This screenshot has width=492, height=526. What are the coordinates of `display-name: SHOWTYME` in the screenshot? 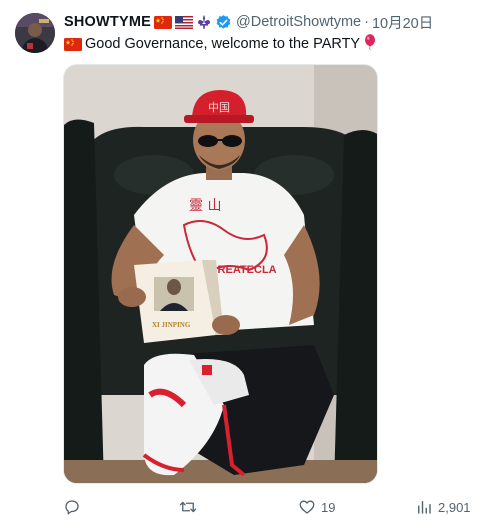 It's located at (107, 22).